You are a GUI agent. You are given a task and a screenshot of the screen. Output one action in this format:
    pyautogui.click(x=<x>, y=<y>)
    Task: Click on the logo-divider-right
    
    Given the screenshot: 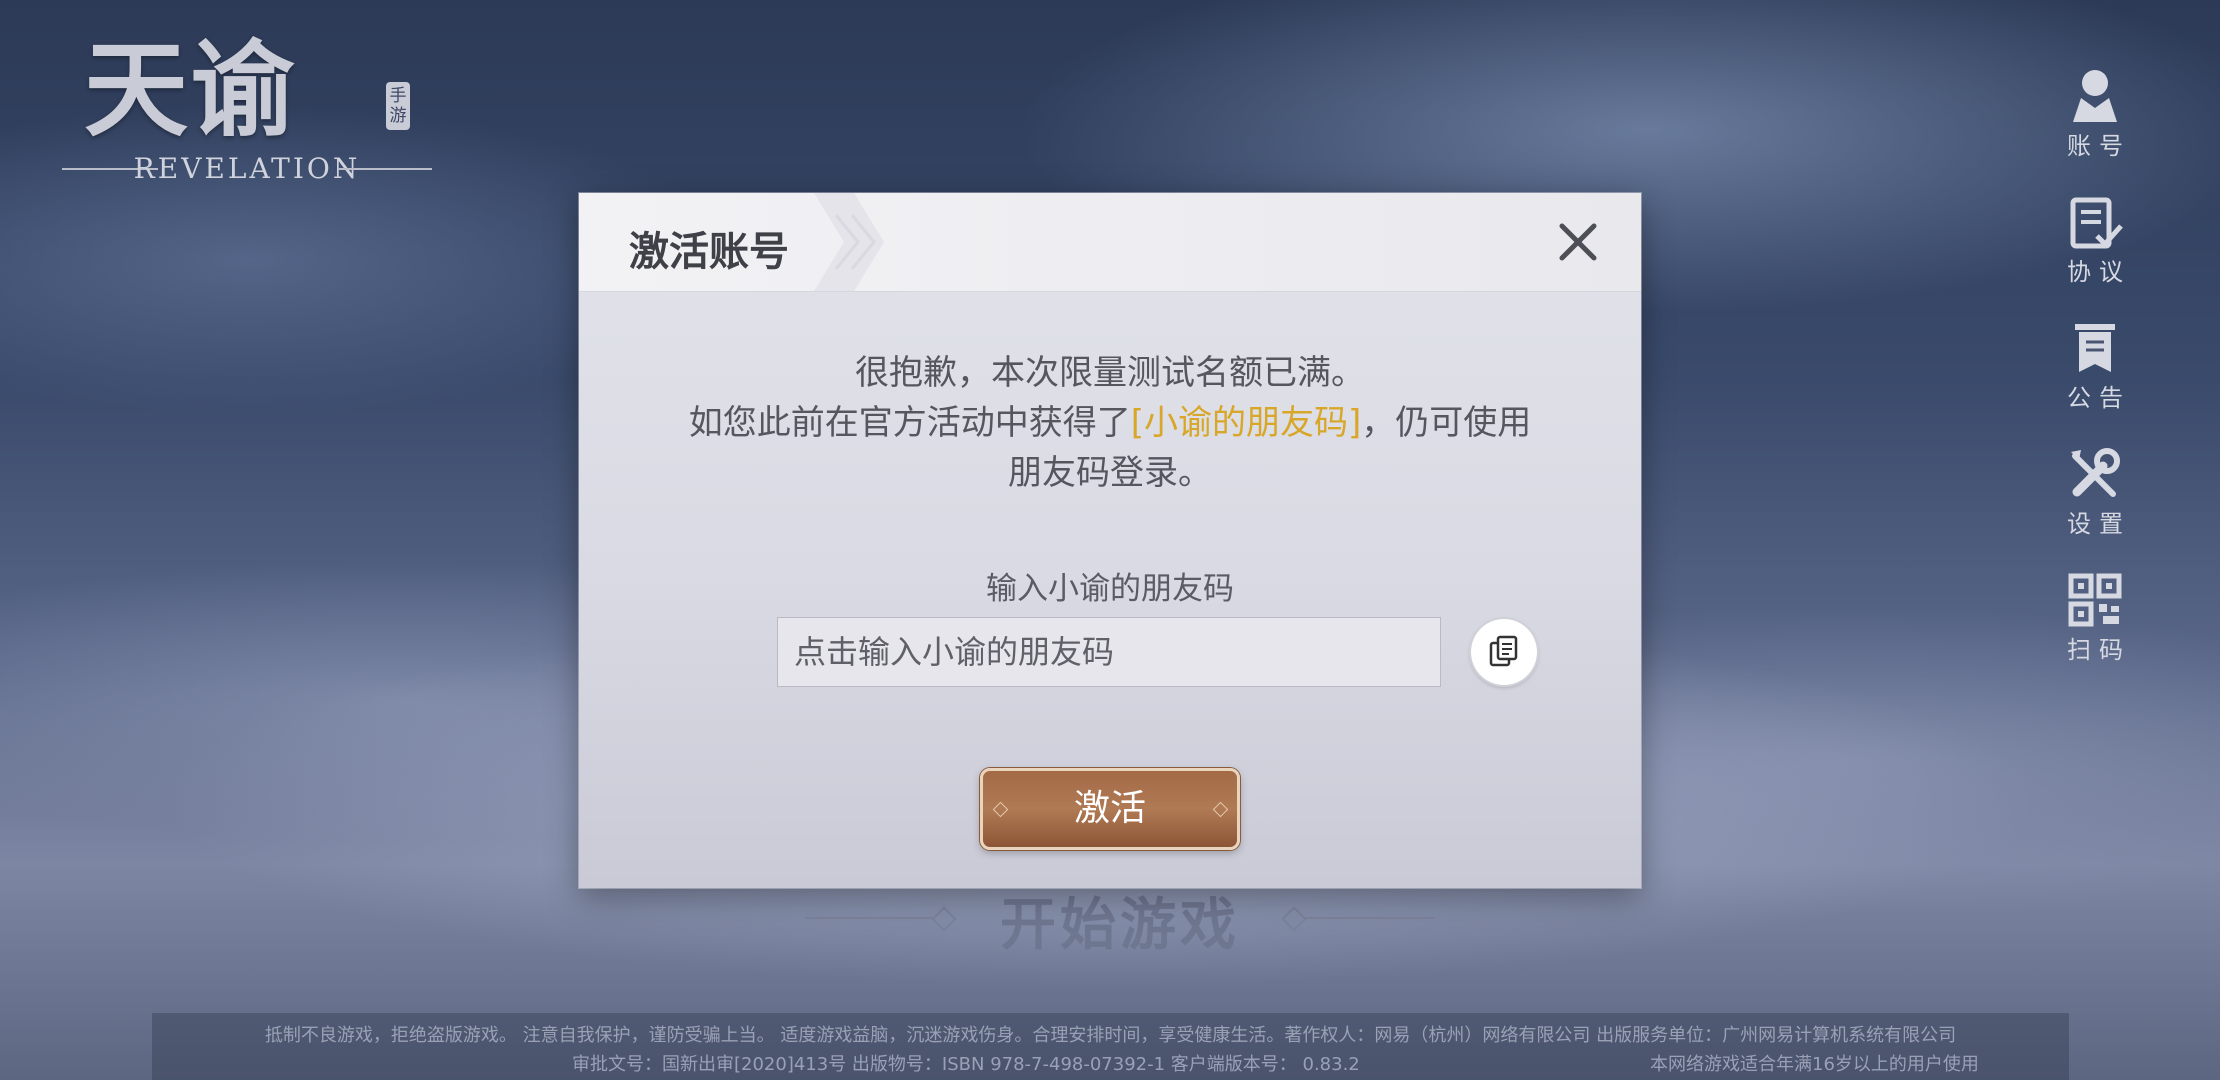 What is the action you would take?
    pyautogui.click(x=385, y=169)
    